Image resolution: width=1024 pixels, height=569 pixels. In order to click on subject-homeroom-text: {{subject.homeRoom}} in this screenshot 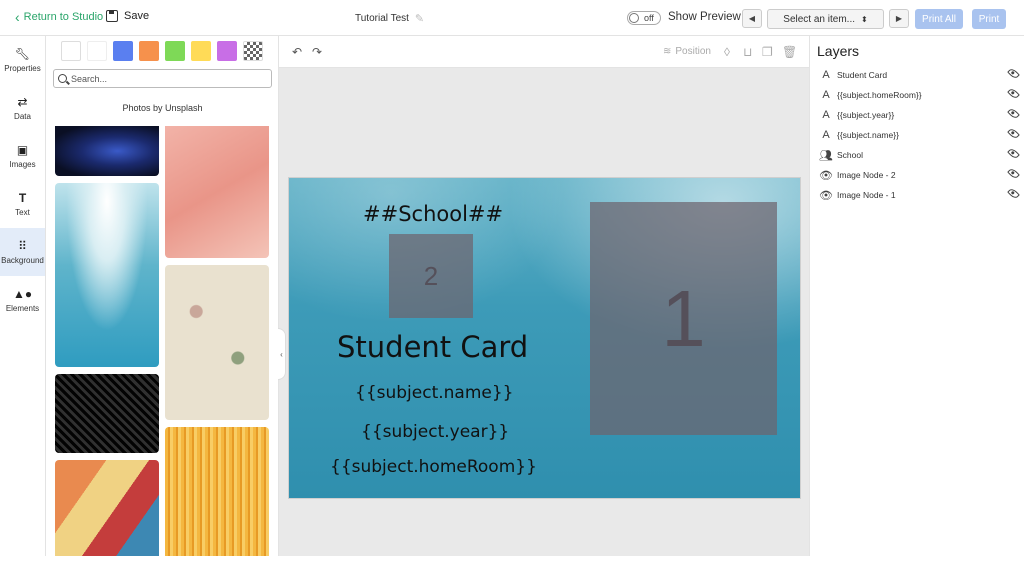, I will do `click(433, 467)`.